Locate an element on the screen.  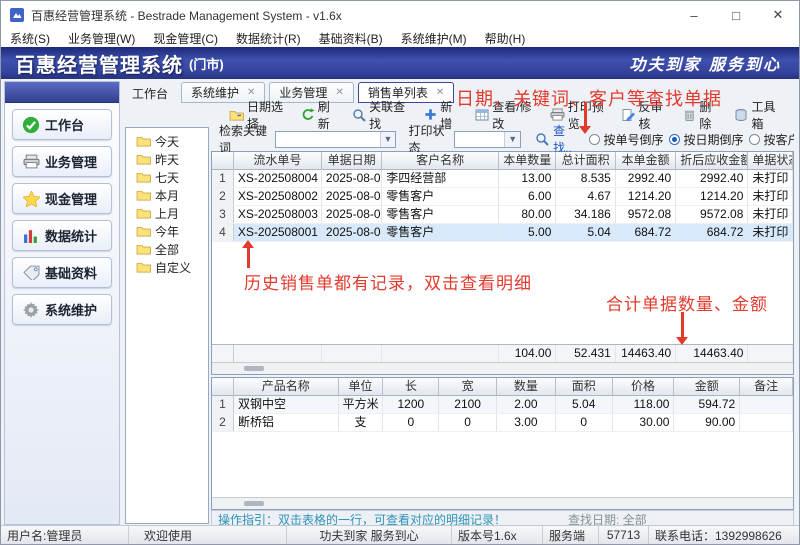
tree-item-label: 今年 is located at coordinates (167, 231).